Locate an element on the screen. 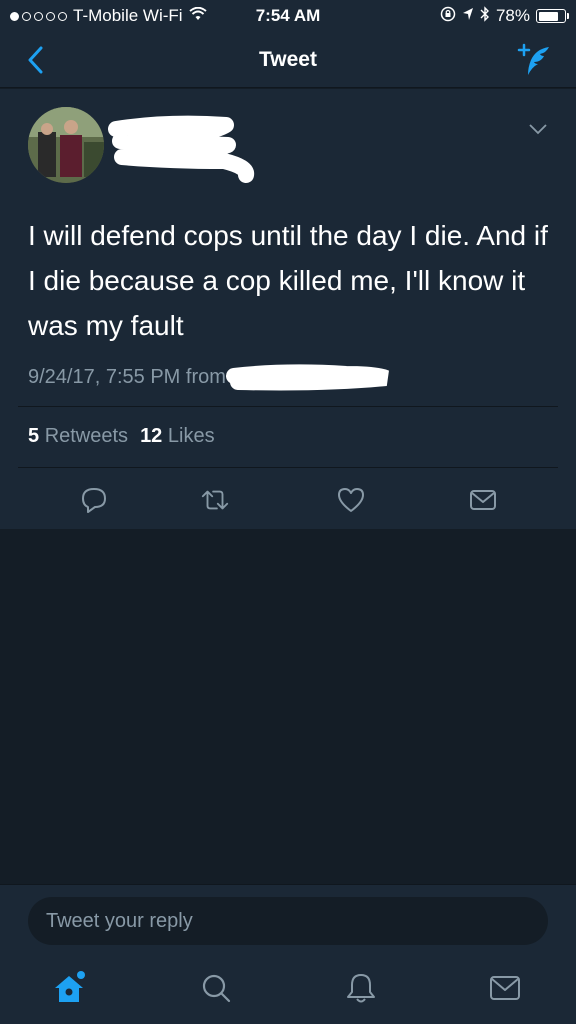 The height and width of the screenshot is (1024, 576). compose-tweet-icon is located at coordinates (533, 59).